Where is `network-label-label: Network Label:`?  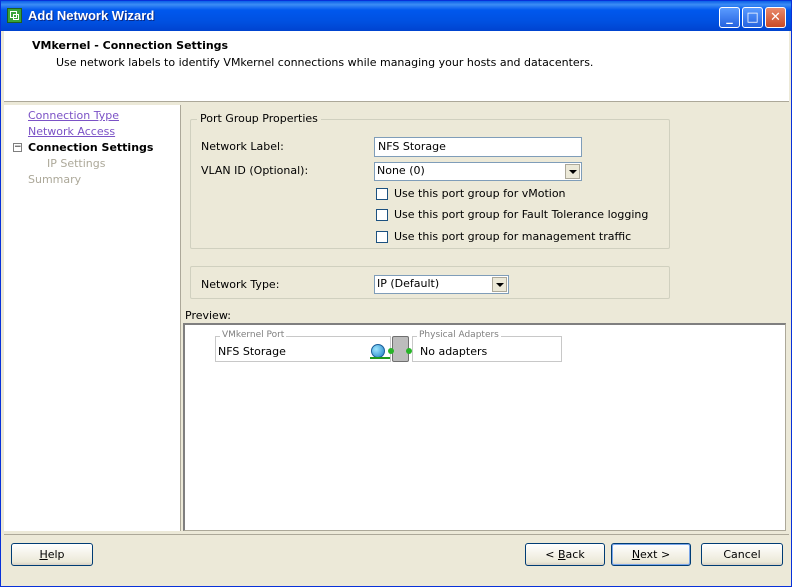
network-label-label: Network Label: is located at coordinates (242, 146).